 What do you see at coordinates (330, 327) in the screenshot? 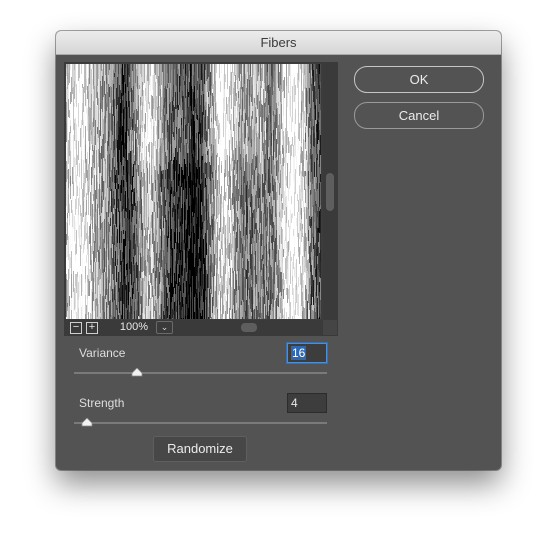
I see `scroll-corner` at bounding box center [330, 327].